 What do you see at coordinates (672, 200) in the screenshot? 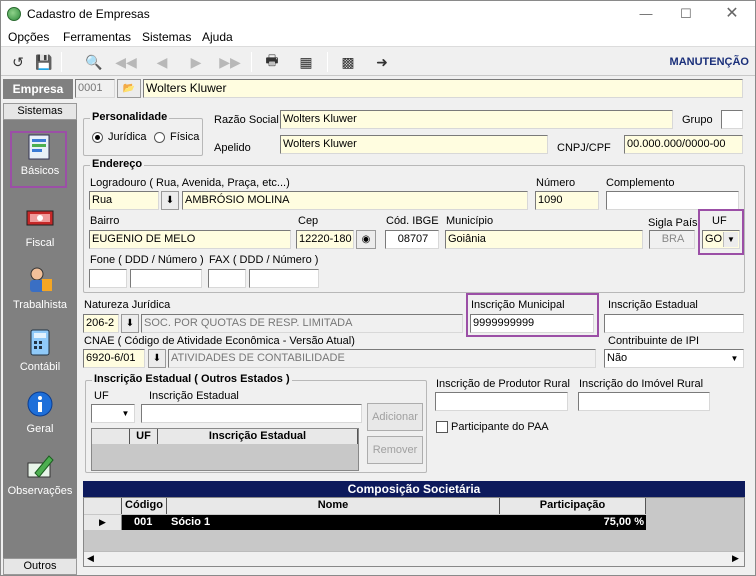
I see `complemento-input` at bounding box center [672, 200].